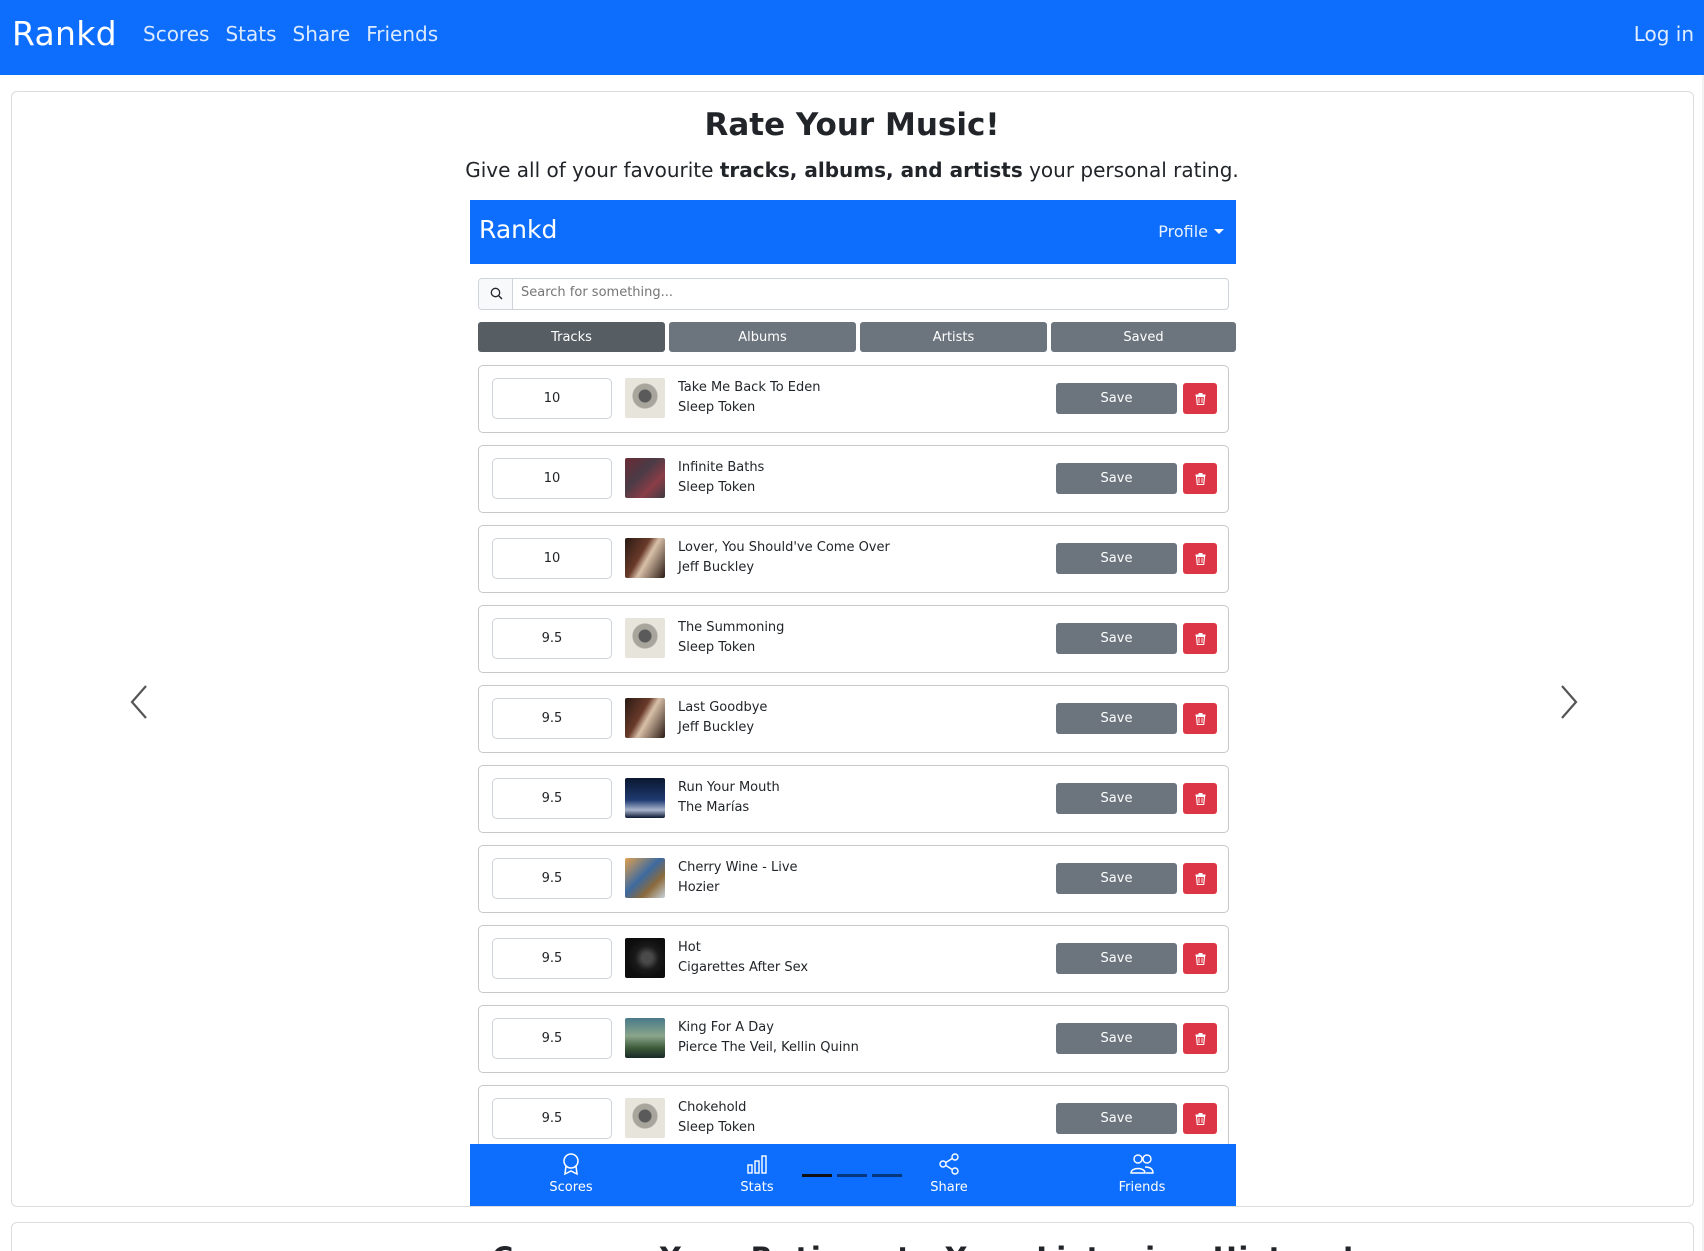 The height and width of the screenshot is (1251, 1704). I want to click on profile-dropdown: Profile, so click(1191, 231).